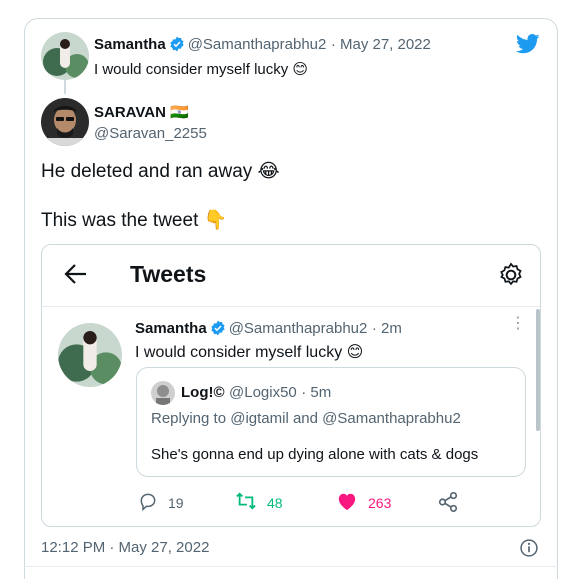 Image resolution: width=566 pixels, height=579 pixels. Describe the element at coordinates (275, 502) in the screenshot. I see `retweet-count: 48` at that location.